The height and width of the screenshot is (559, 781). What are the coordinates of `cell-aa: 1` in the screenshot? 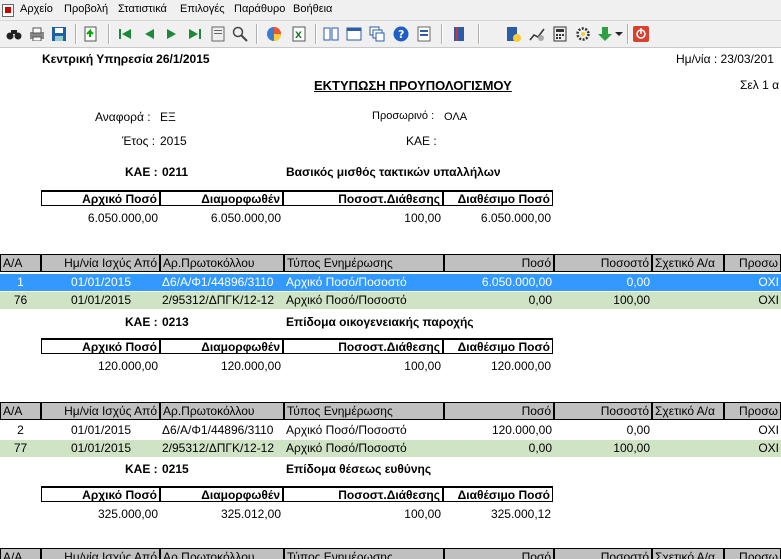 It's located at (20, 282).